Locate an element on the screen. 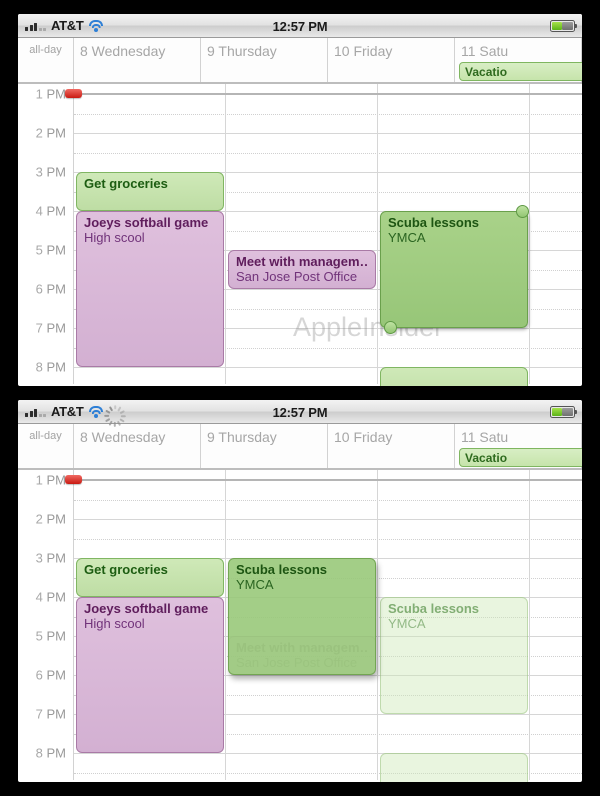 The height and width of the screenshot is (796, 600). event-location: San Jose Post Office is located at coordinates (297, 276).